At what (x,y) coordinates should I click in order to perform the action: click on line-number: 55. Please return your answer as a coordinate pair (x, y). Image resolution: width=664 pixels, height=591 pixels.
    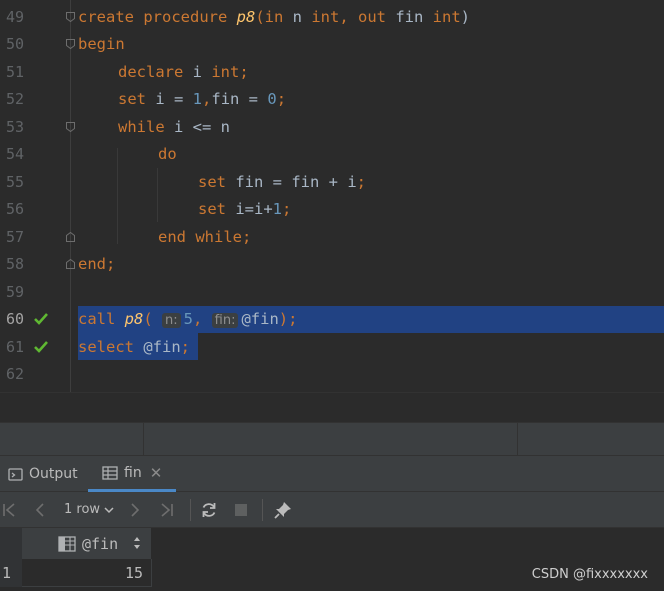
    Looking at the image, I should click on (14, 182).